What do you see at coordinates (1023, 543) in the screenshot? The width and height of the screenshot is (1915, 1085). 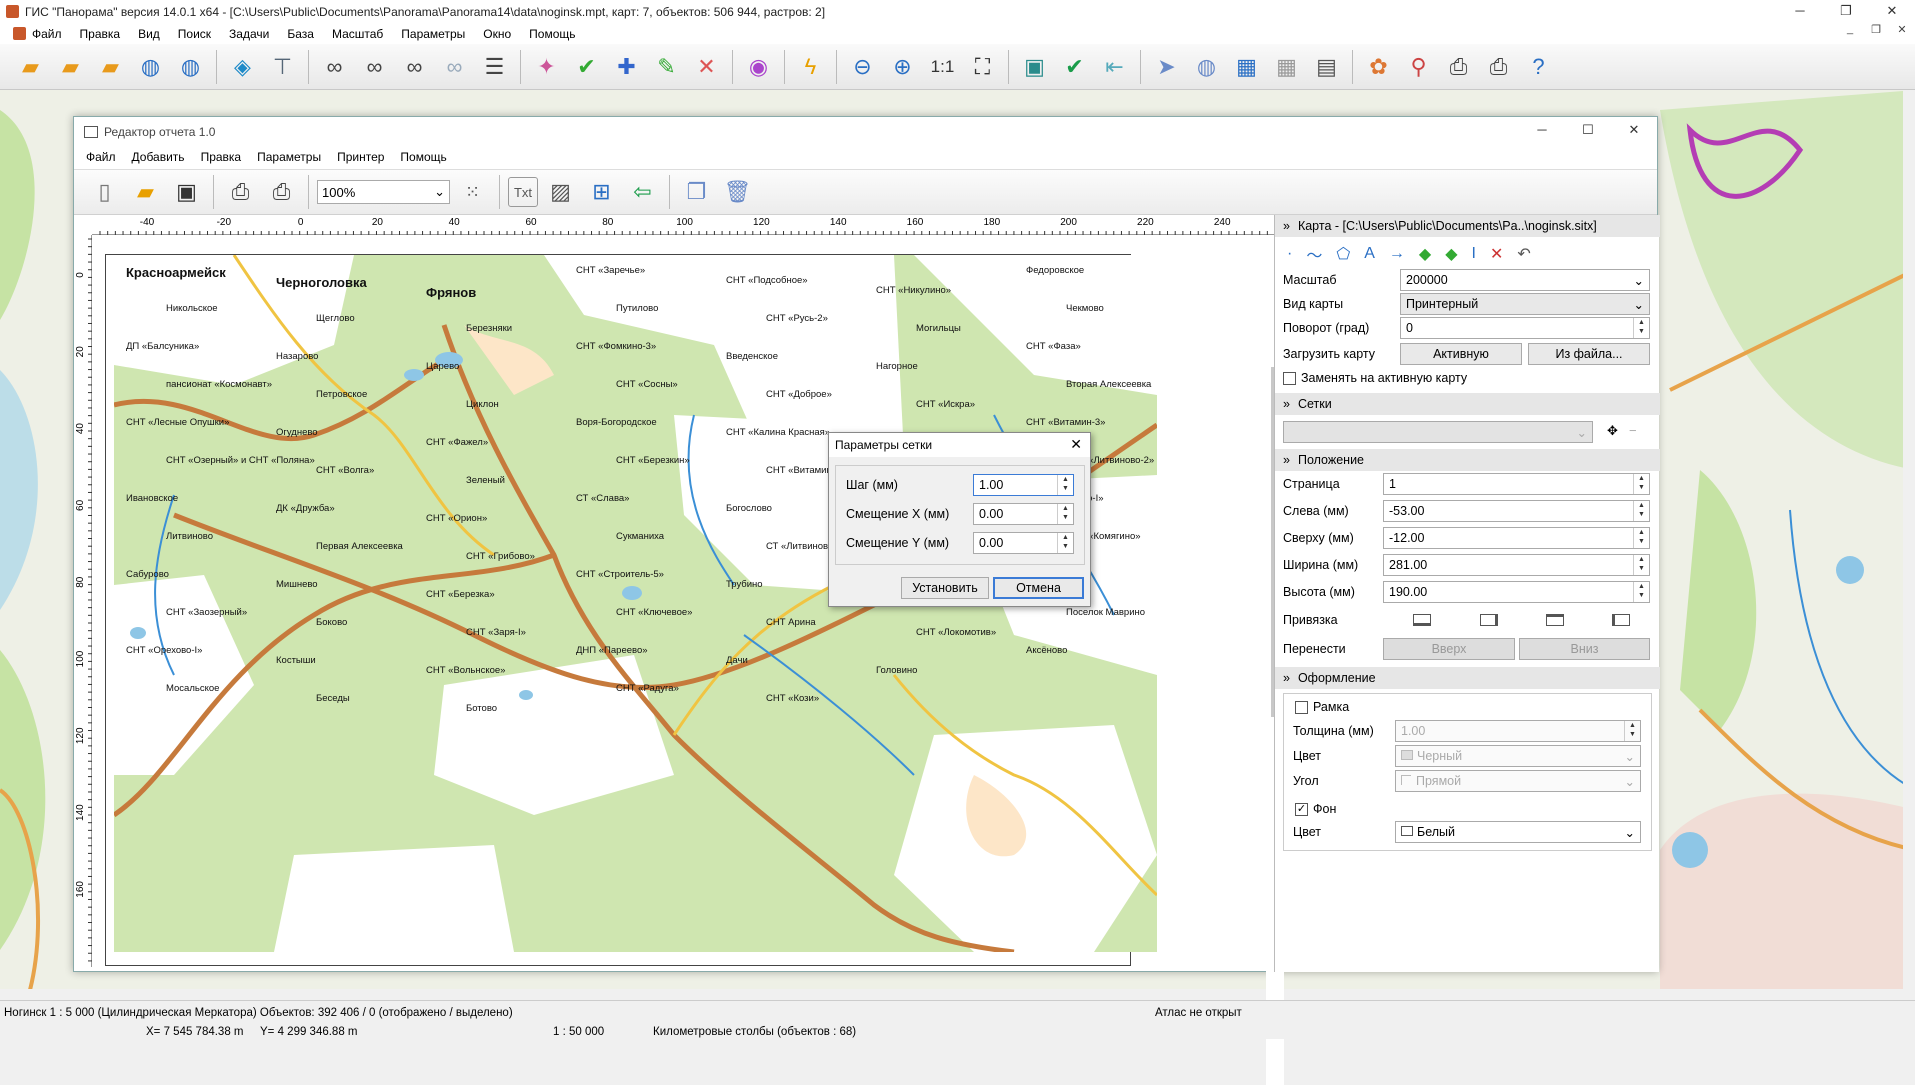 I see `offset-y-input: 0.00 ▲ ▼` at bounding box center [1023, 543].